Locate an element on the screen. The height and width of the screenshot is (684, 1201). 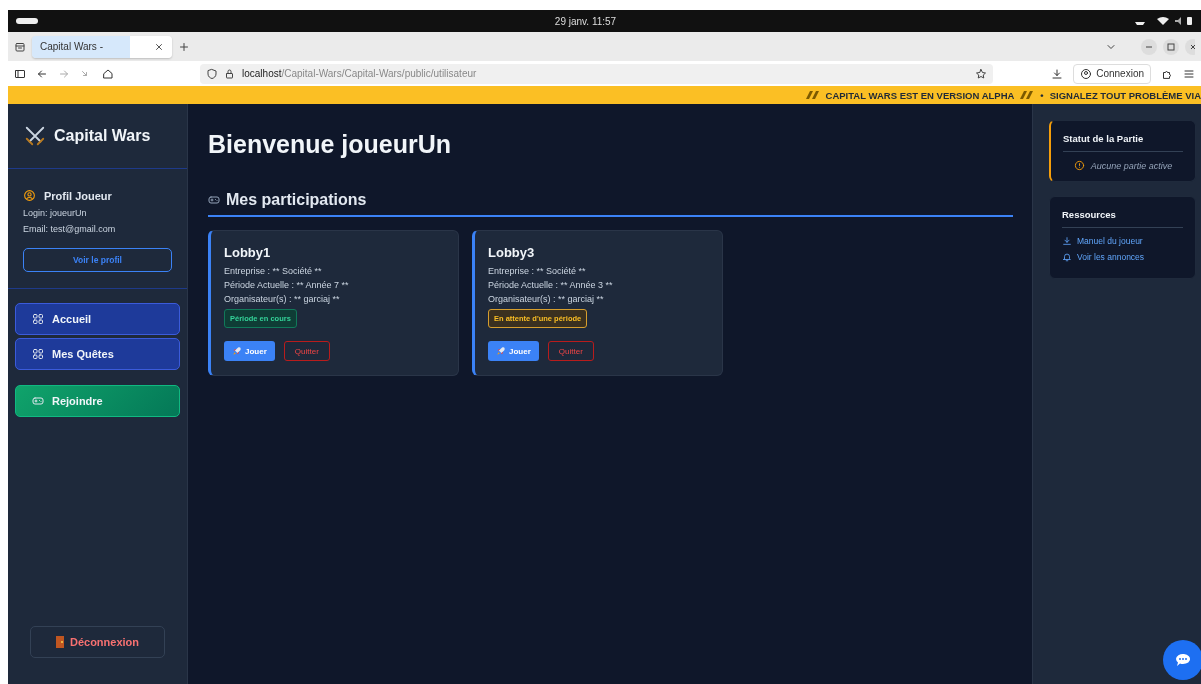
lobby-detail: Période Actuelle : ** Année 3 ** is located at coordinates (551, 285).